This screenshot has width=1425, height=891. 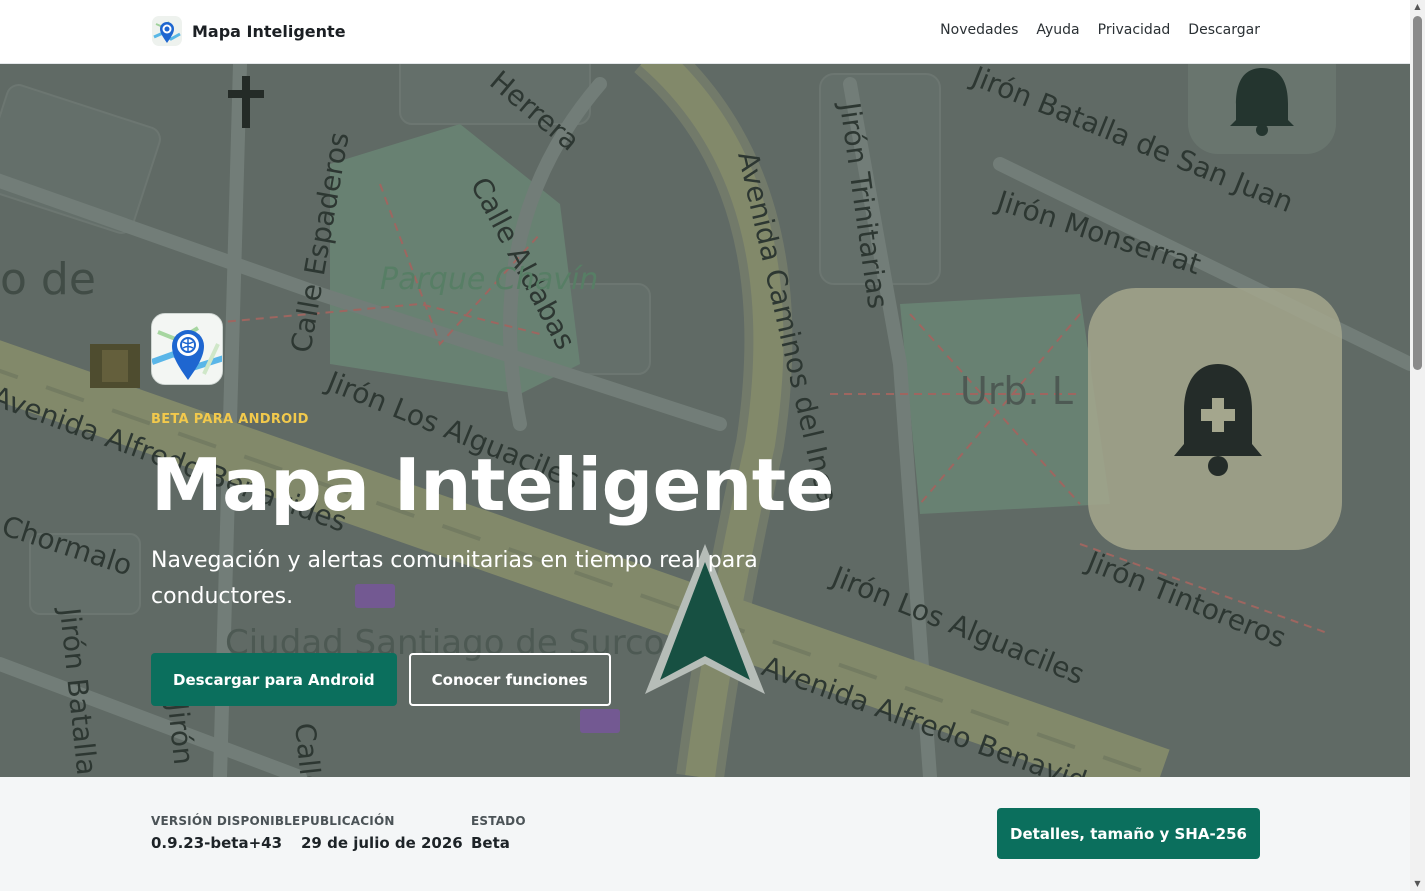 I want to click on publication-label: PUBLICACIÓN, so click(x=348, y=821).